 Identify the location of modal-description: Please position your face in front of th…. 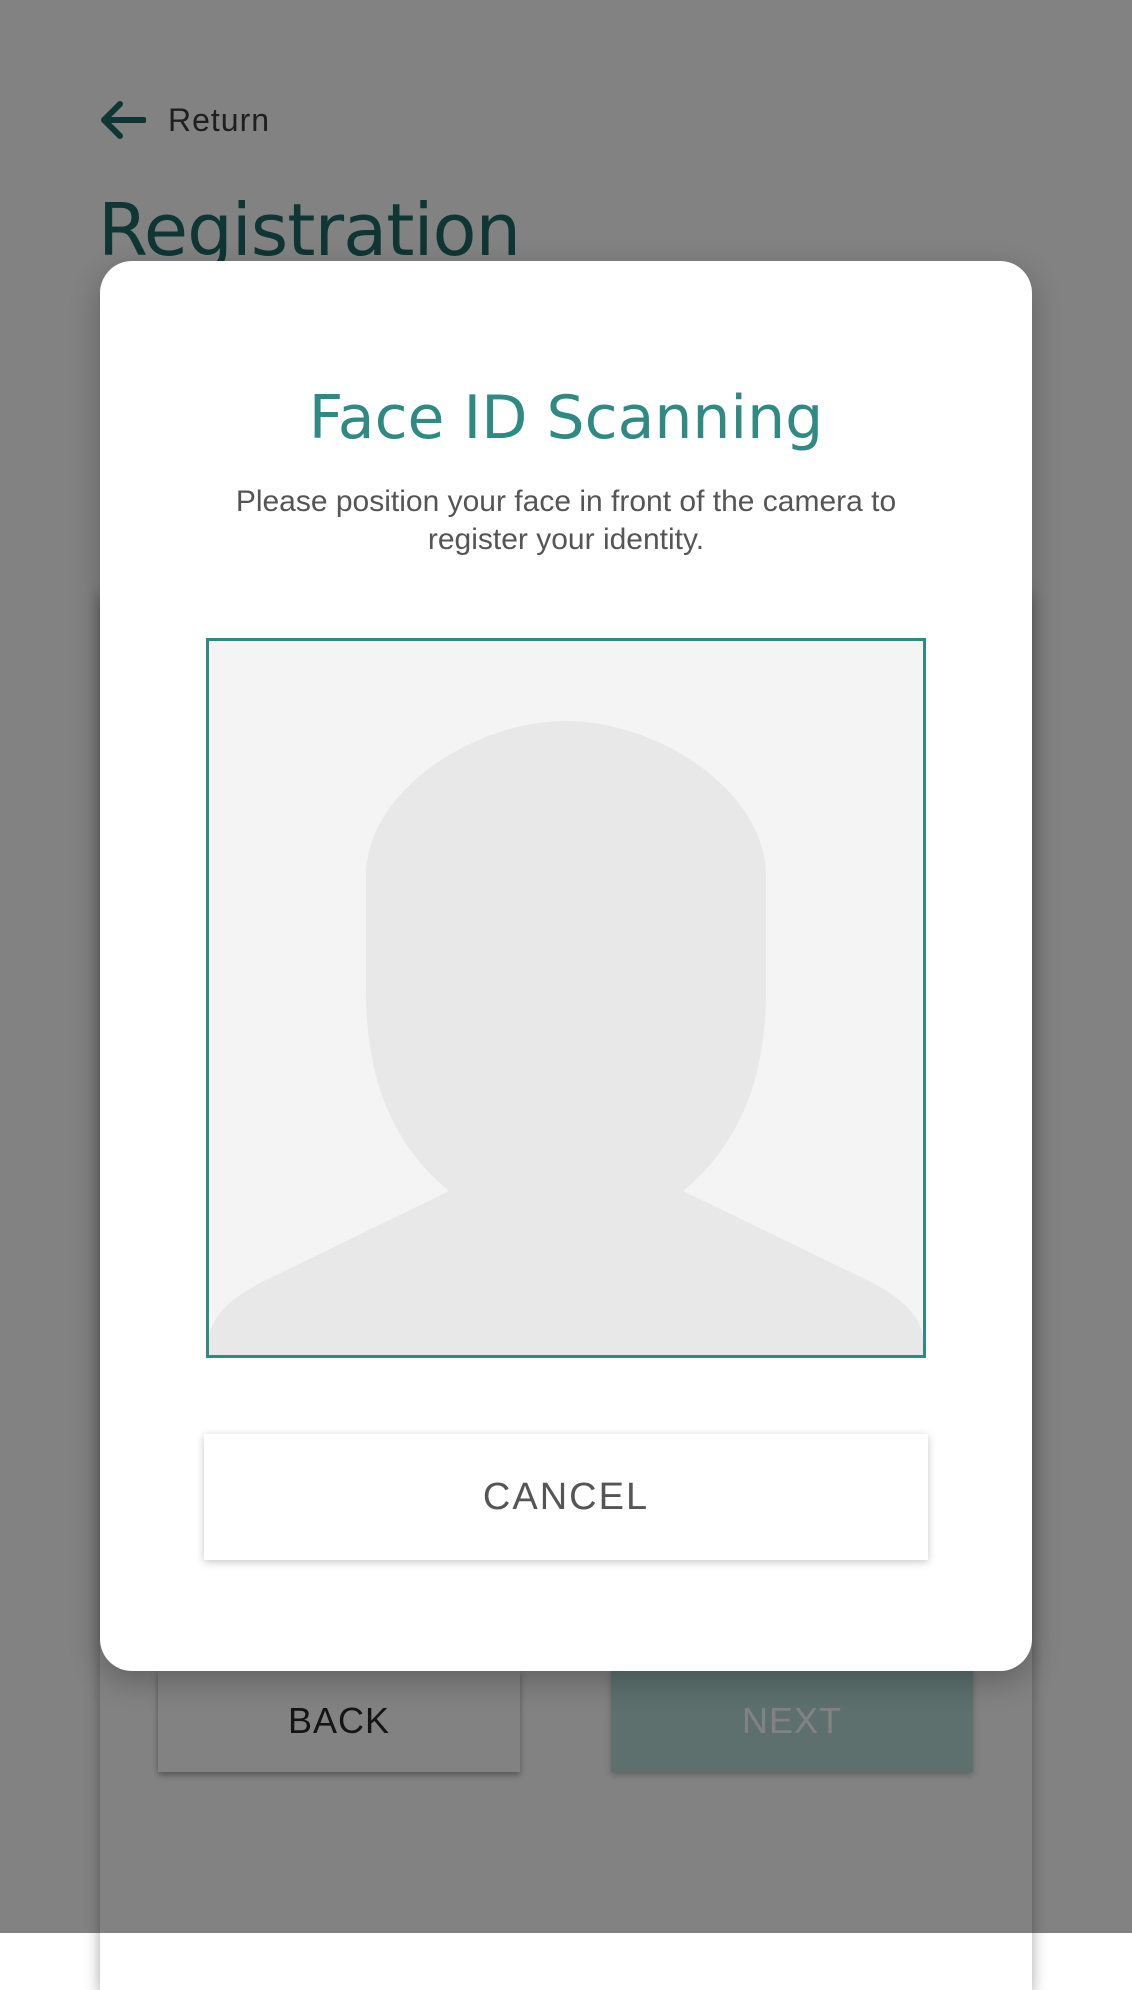
(566, 520).